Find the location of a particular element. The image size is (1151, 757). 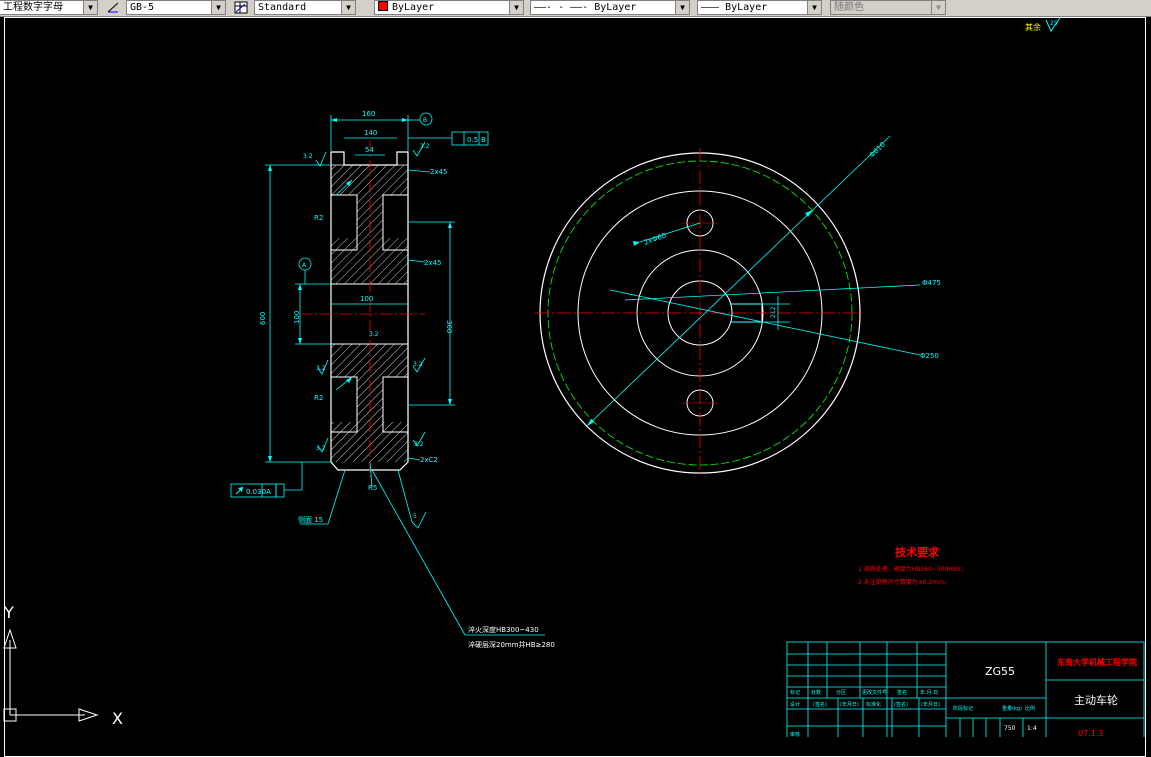

tb-h-sig3: (签名) is located at coordinates (901, 704).